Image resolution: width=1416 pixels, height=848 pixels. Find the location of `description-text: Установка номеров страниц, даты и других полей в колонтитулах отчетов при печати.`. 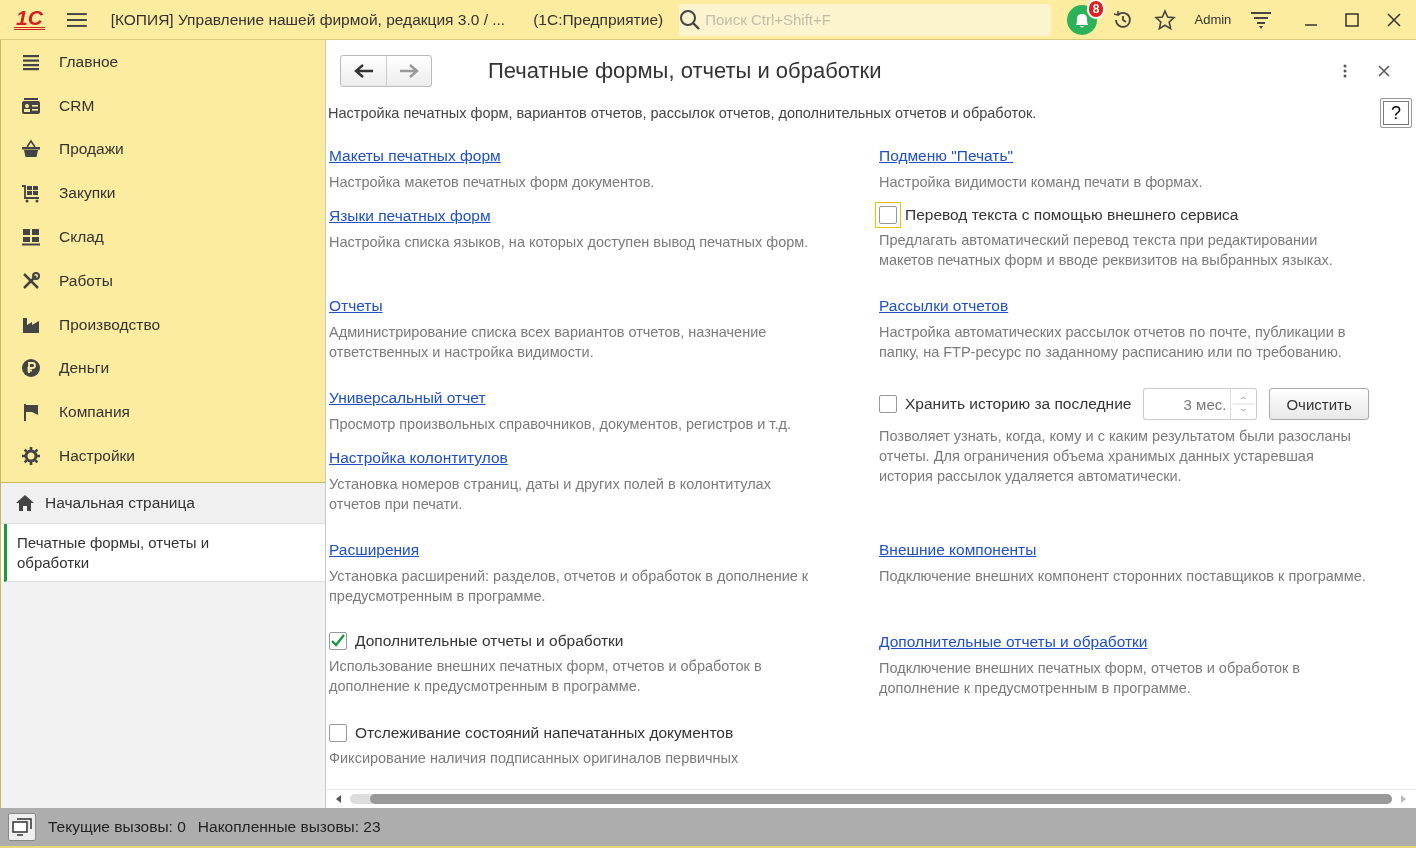

description-text: Установка номеров страниц, даты и других полей в колонтитулах отчетов при печати. is located at coordinates (550, 494).